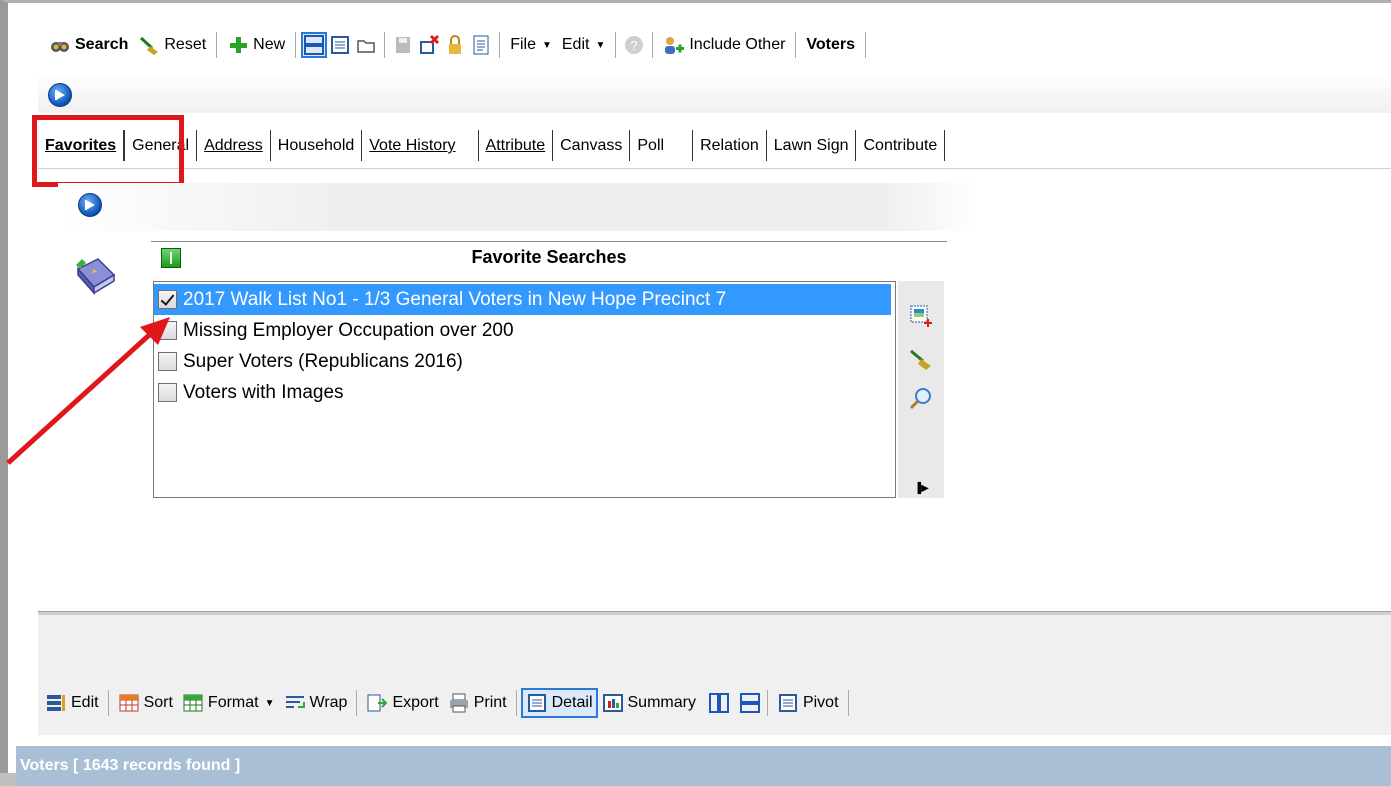  I want to click on rows-icon, so click(750, 703).